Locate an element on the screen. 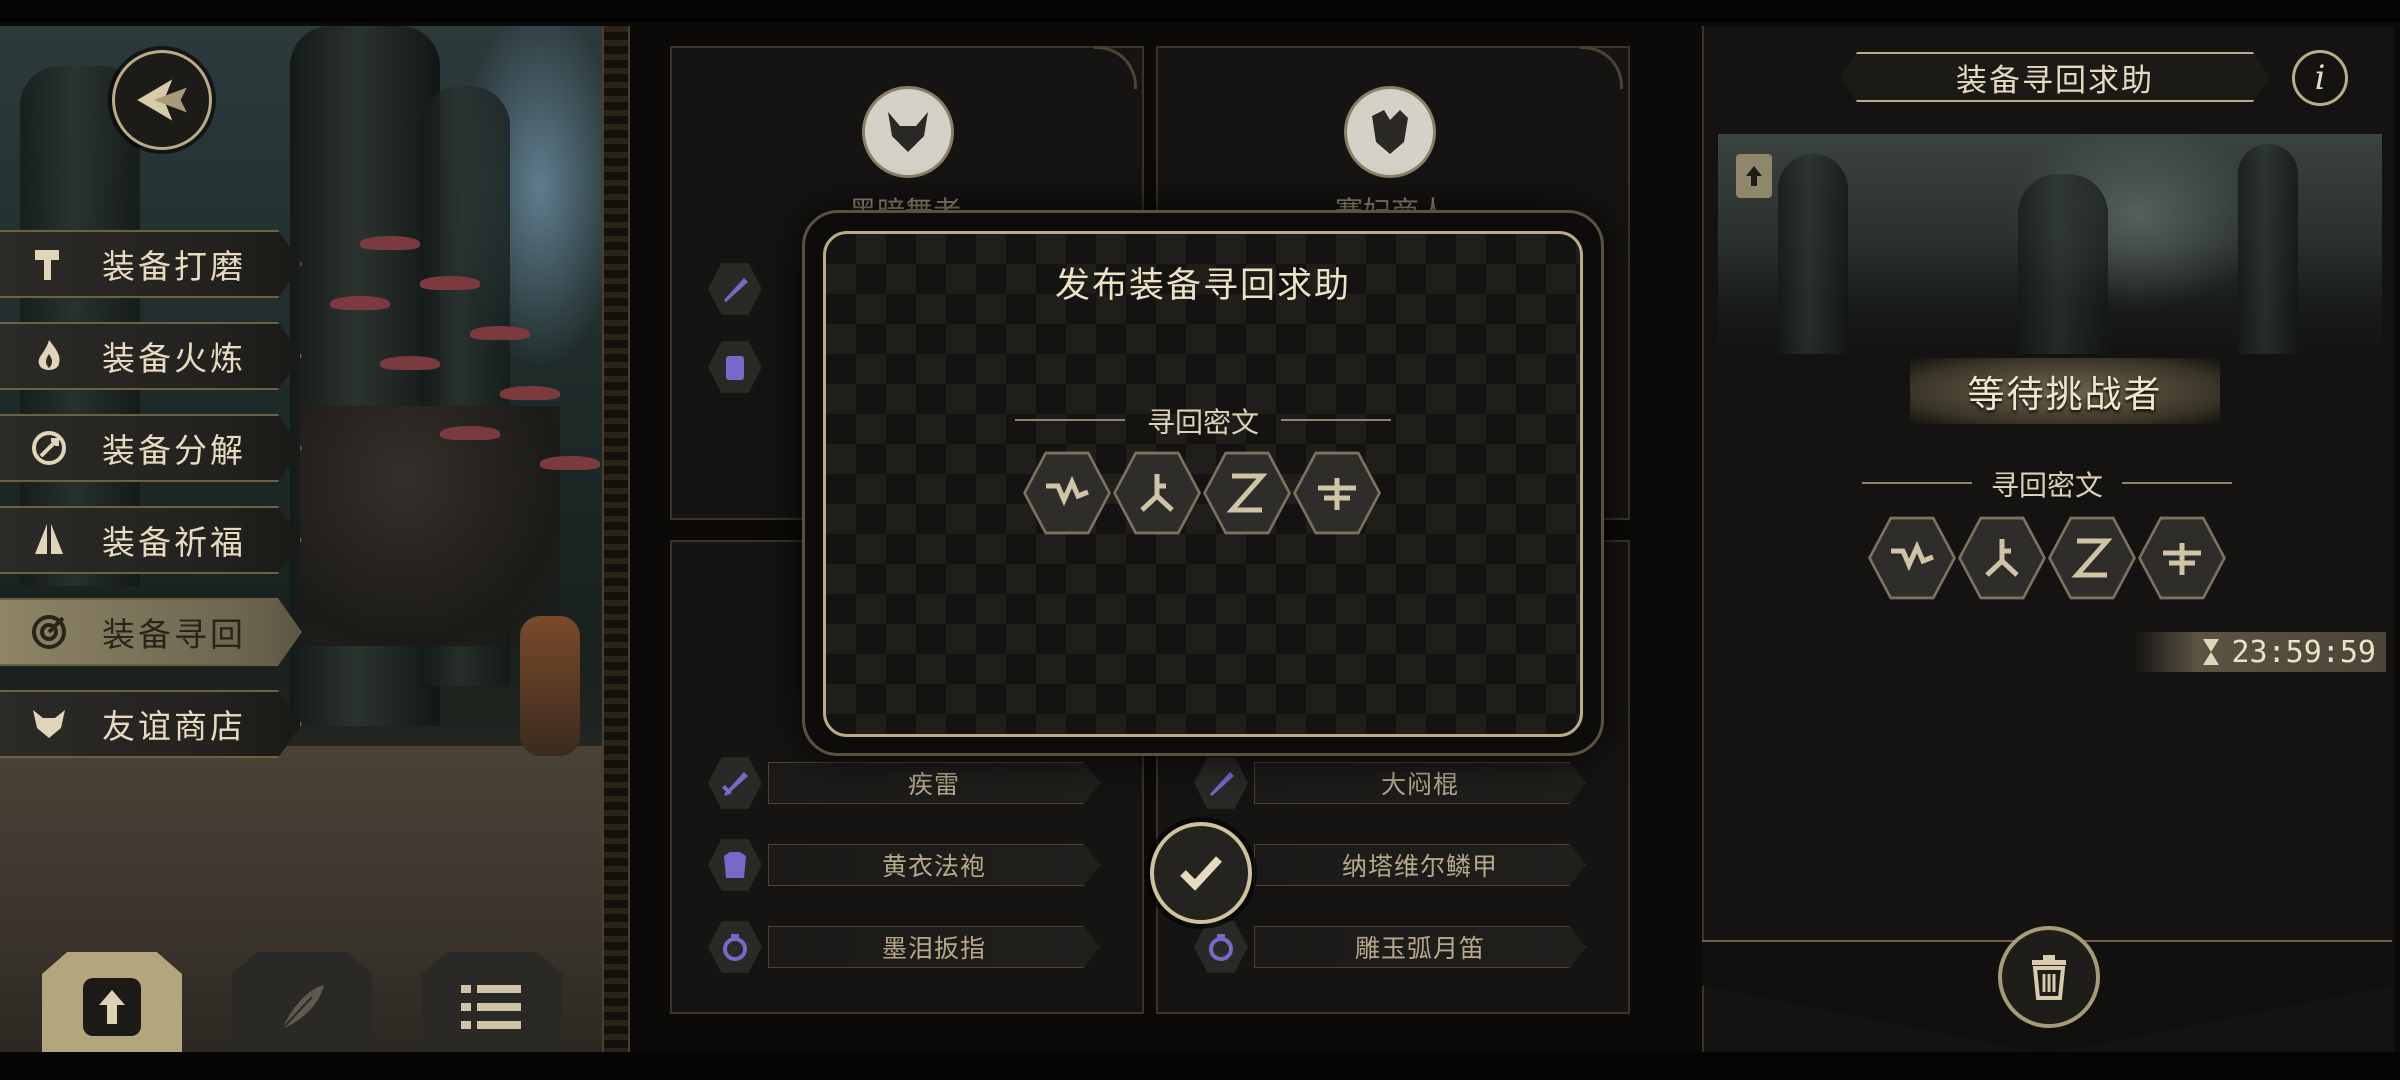 The width and height of the screenshot is (2400, 1080). list-button is located at coordinates (492, 1002).